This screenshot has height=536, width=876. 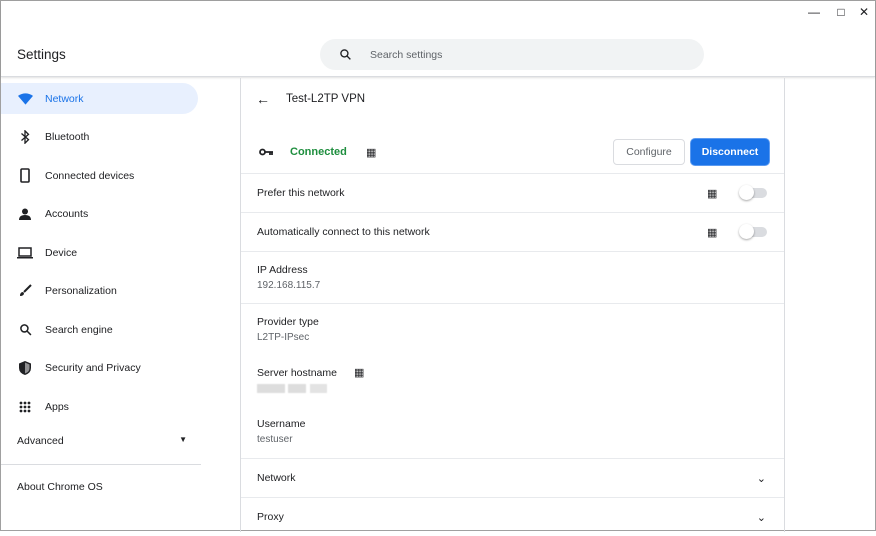 What do you see at coordinates (64, 98) in the screenshot?
I see `sidebar-item-label: Network` at bounding box center [64, 98].